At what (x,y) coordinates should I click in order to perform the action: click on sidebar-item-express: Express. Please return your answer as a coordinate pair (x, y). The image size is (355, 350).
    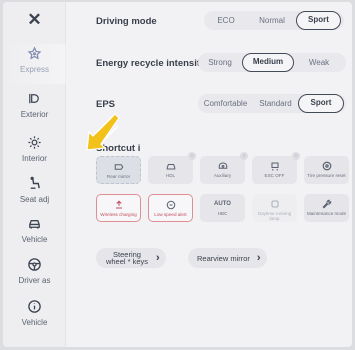
    Looking at the image, I should click on (34, 64).